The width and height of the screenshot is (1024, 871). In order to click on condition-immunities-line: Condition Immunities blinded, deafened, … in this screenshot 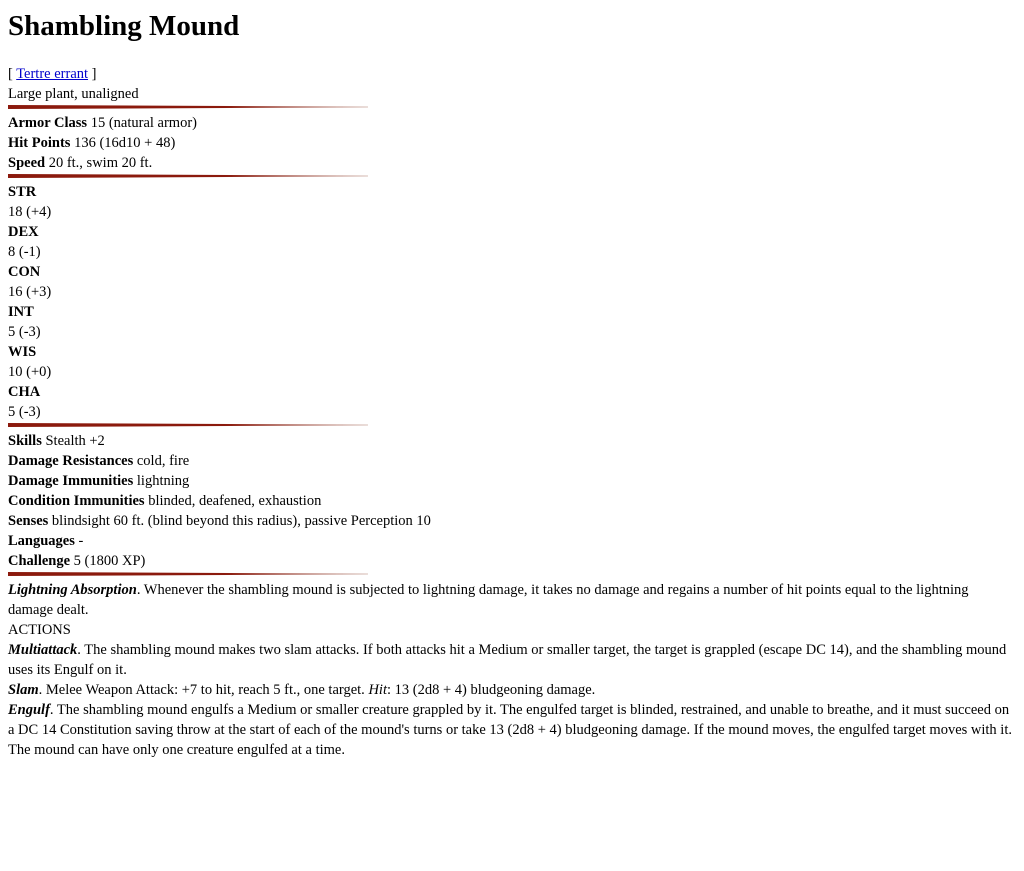, I will do `click(512, 501)`.